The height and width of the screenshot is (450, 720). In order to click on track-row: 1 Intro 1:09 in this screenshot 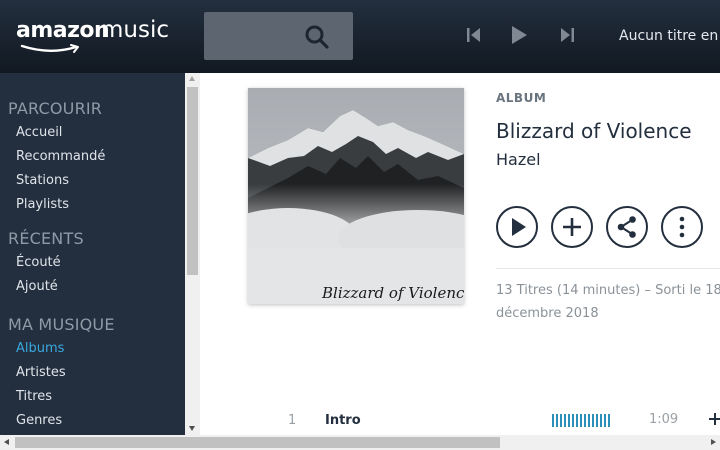, I will do `click(460, 418)`.